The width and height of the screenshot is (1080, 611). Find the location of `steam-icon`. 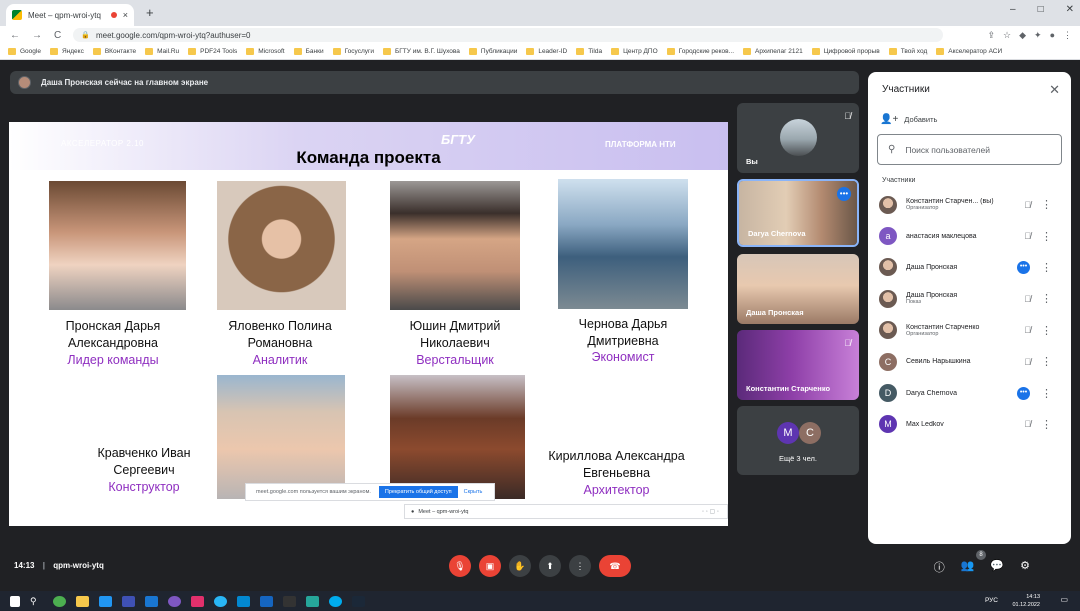

steam-icon is located at coordinates (358, 601).